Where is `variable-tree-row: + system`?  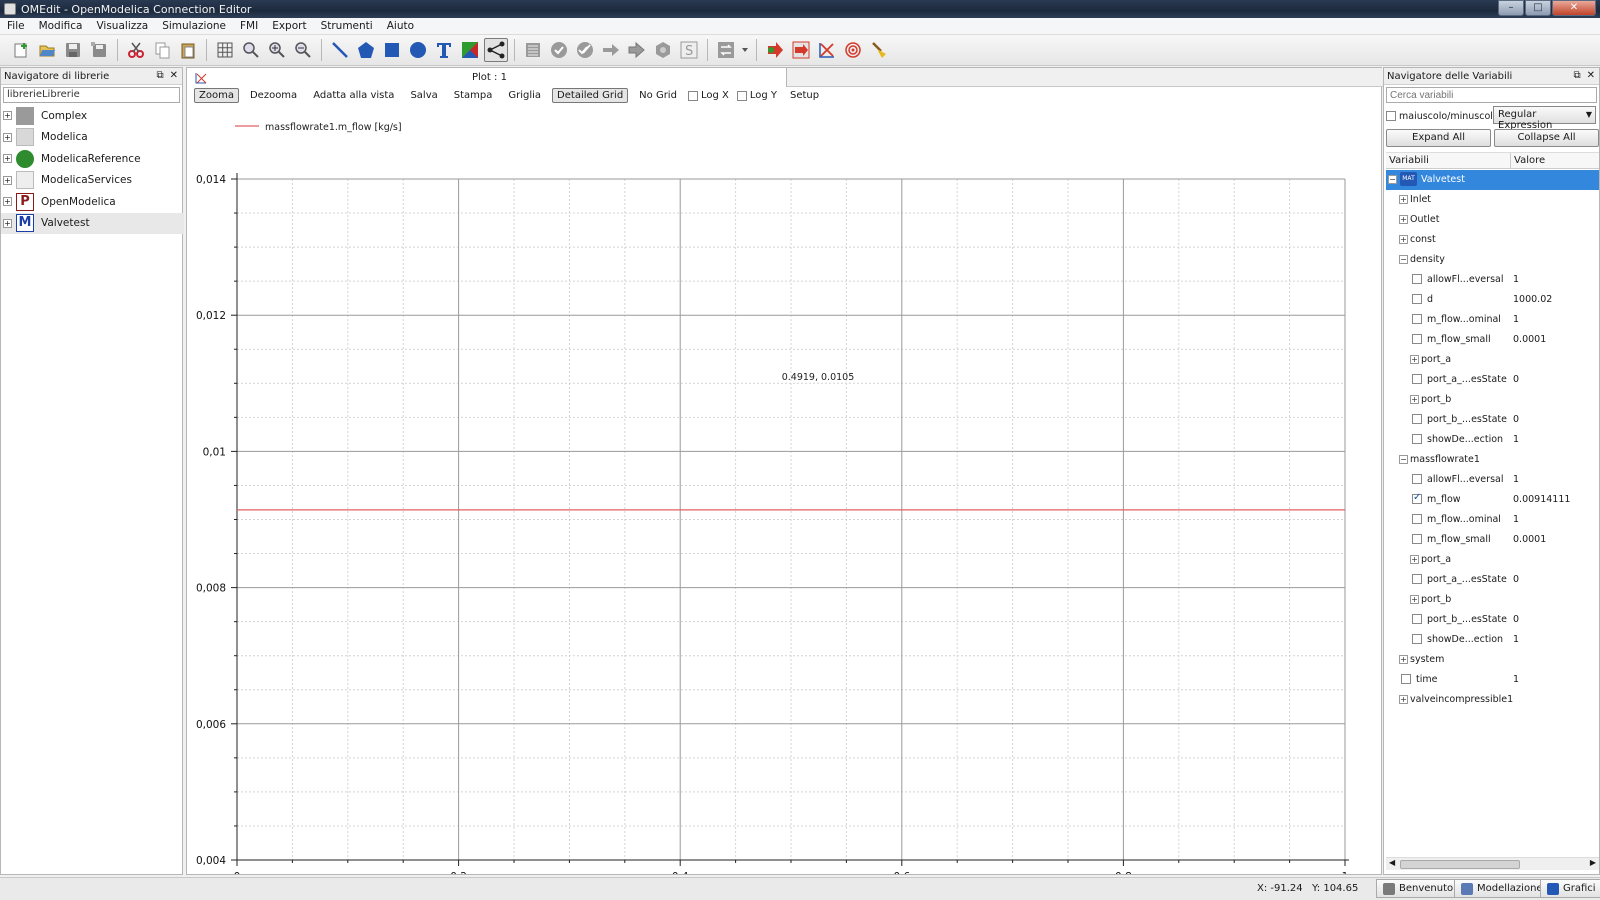 variable-tree-row: + system is located at coordinates (1492, 660).